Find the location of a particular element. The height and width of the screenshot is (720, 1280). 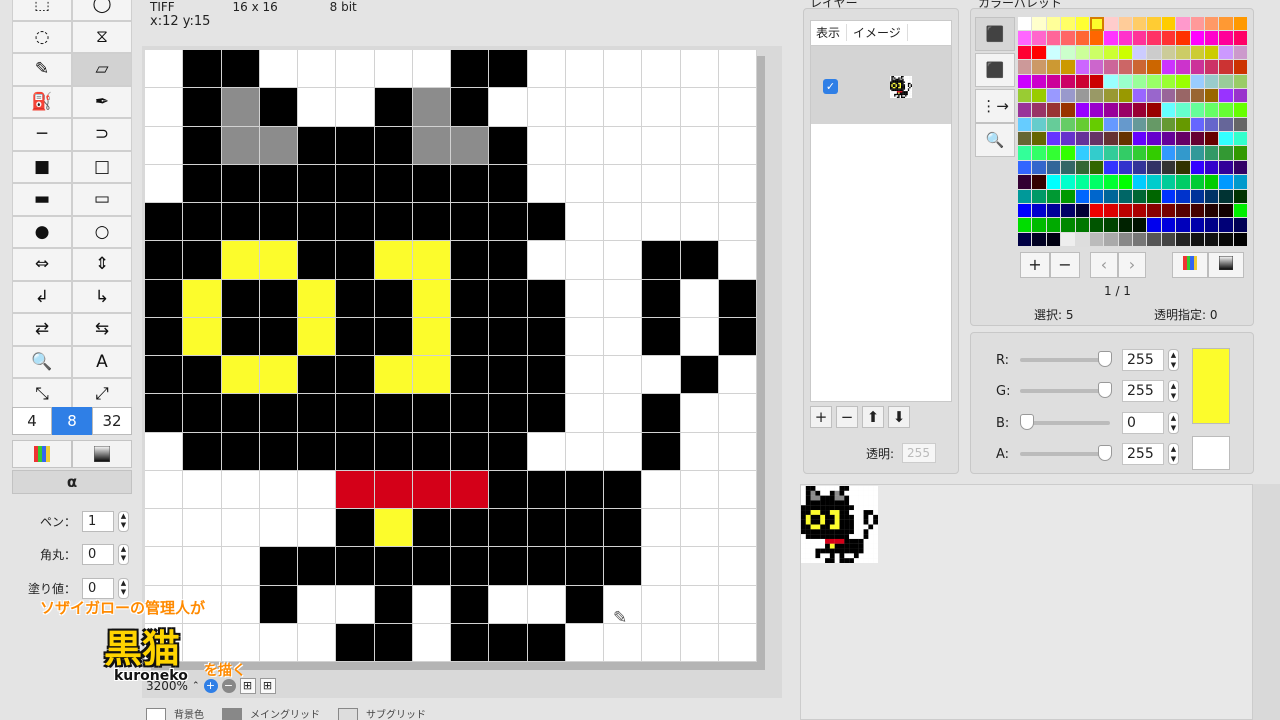

palette-sort-button: ⋮→ is located at coordinates (995, 106).